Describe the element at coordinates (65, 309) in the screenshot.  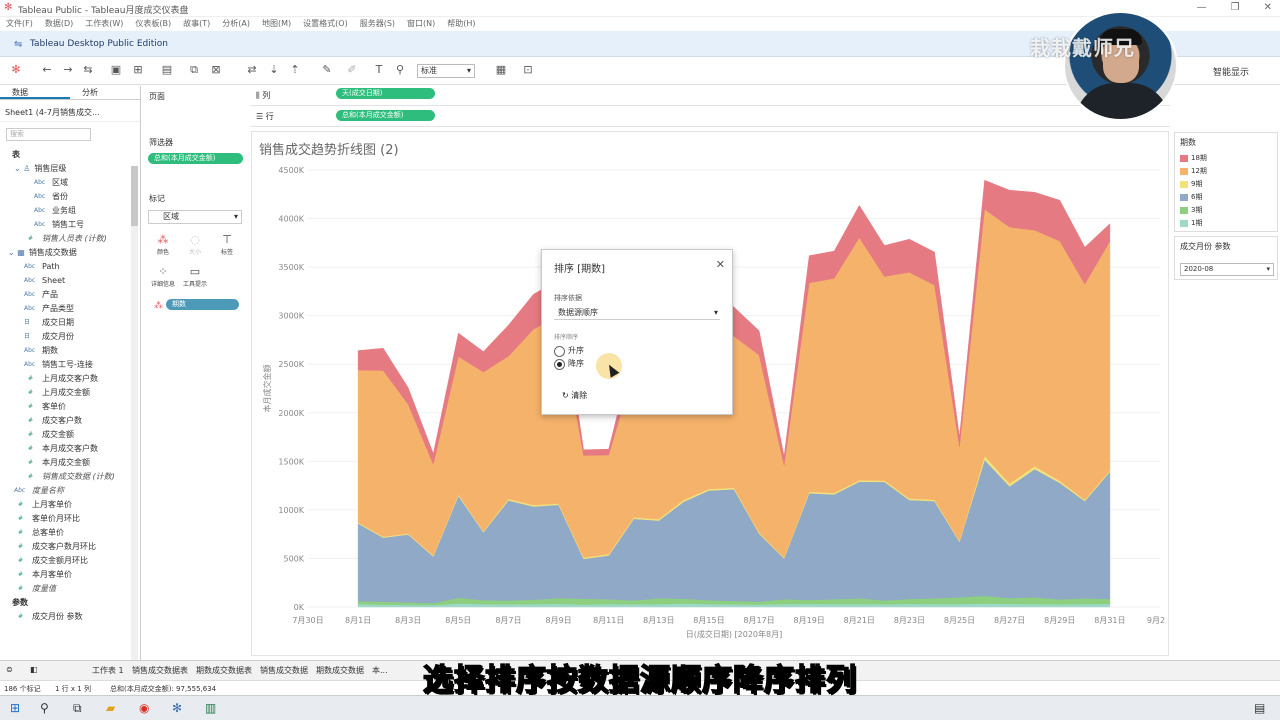
I see `dimension-field: Abc 产品类型` at that location.